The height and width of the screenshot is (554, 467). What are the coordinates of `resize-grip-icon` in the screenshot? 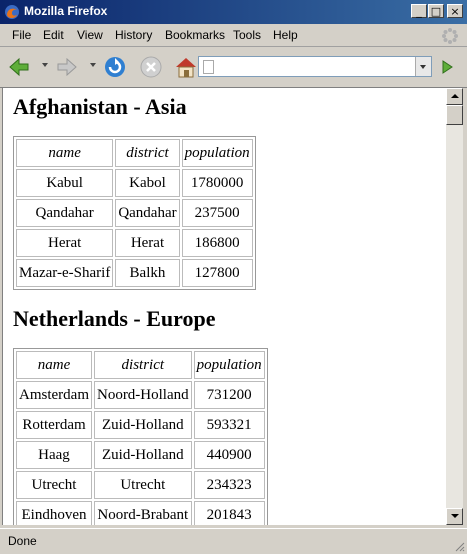 It's located at (459, 546).